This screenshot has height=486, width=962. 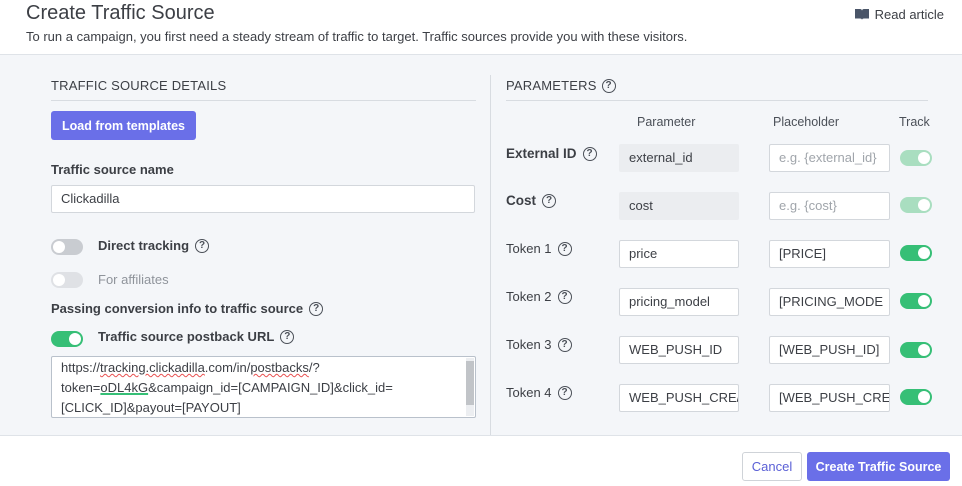 I want to click on param-input: WEB_PUSH_CRE/, so click(x=679, y=398).